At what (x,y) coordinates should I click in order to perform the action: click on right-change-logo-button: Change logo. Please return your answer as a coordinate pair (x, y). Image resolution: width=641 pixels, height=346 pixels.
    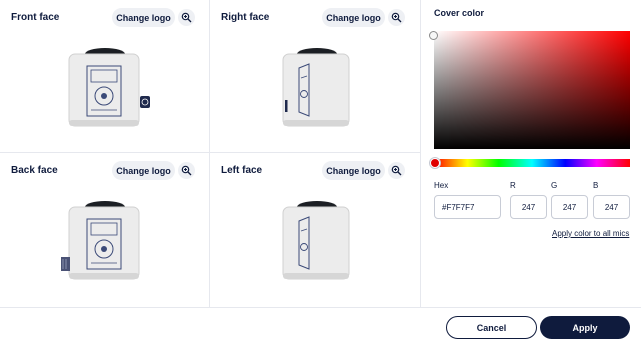
    Looking at the image, I should click on (353, 17).